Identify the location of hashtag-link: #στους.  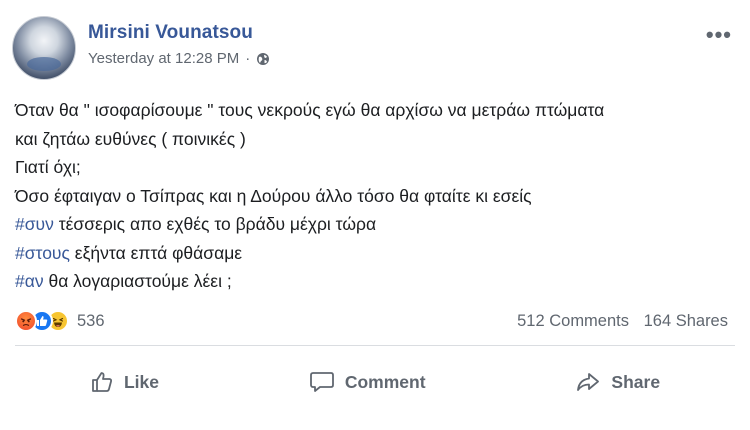
(42, 253).